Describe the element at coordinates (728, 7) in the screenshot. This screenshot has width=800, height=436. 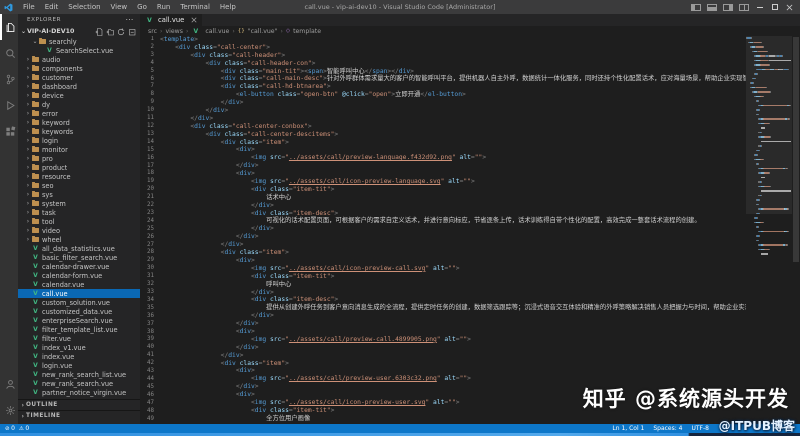
I see `toggle-auxbar-icon` at that location.